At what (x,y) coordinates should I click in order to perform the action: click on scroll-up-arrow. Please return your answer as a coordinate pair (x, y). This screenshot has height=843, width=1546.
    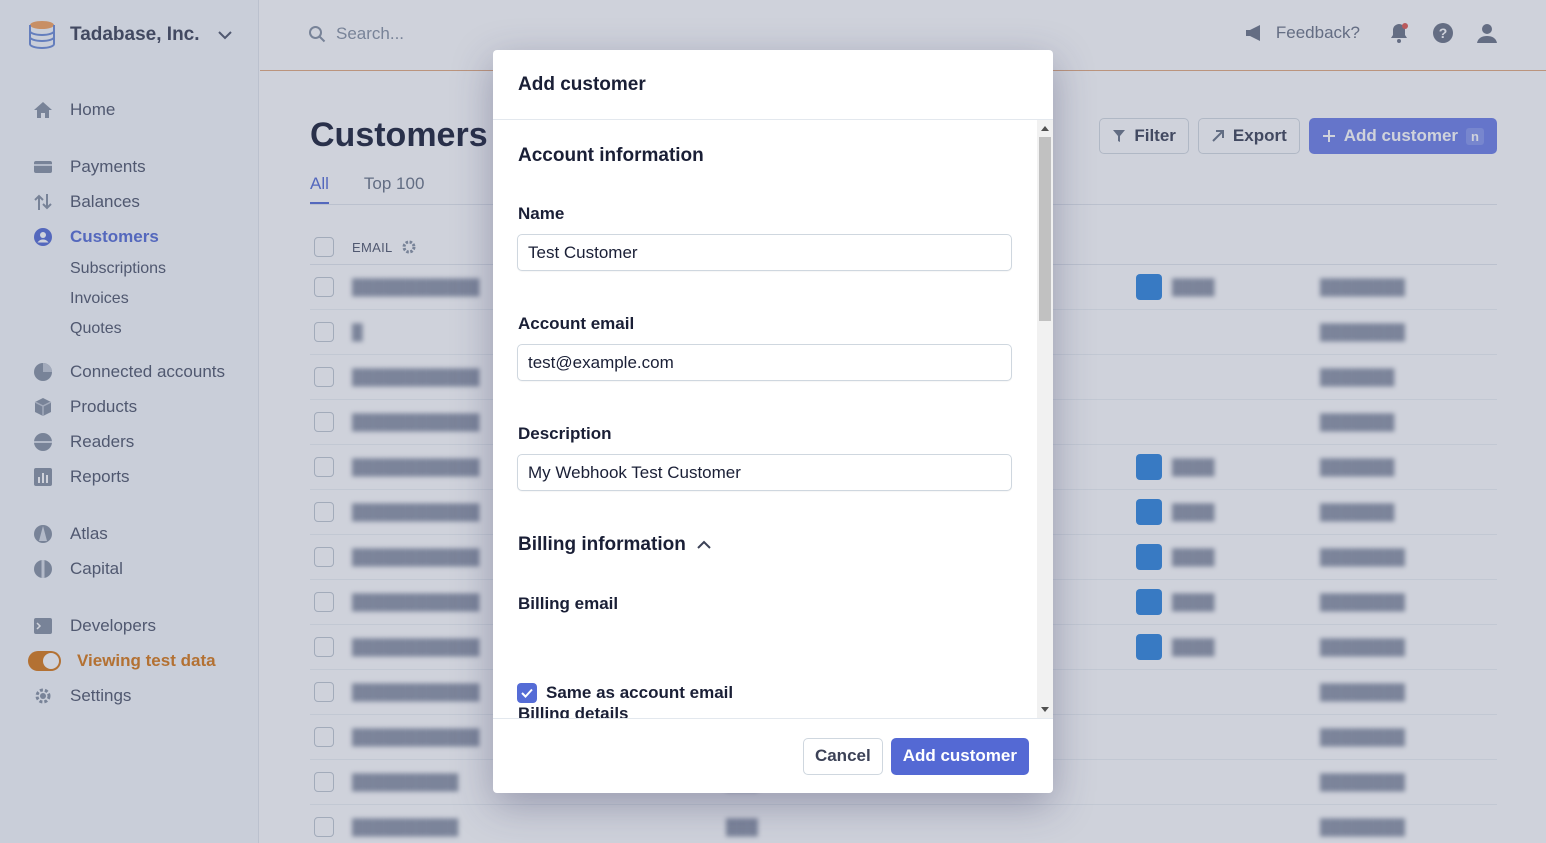
    Looking at the image, I should click on (1045, 128).